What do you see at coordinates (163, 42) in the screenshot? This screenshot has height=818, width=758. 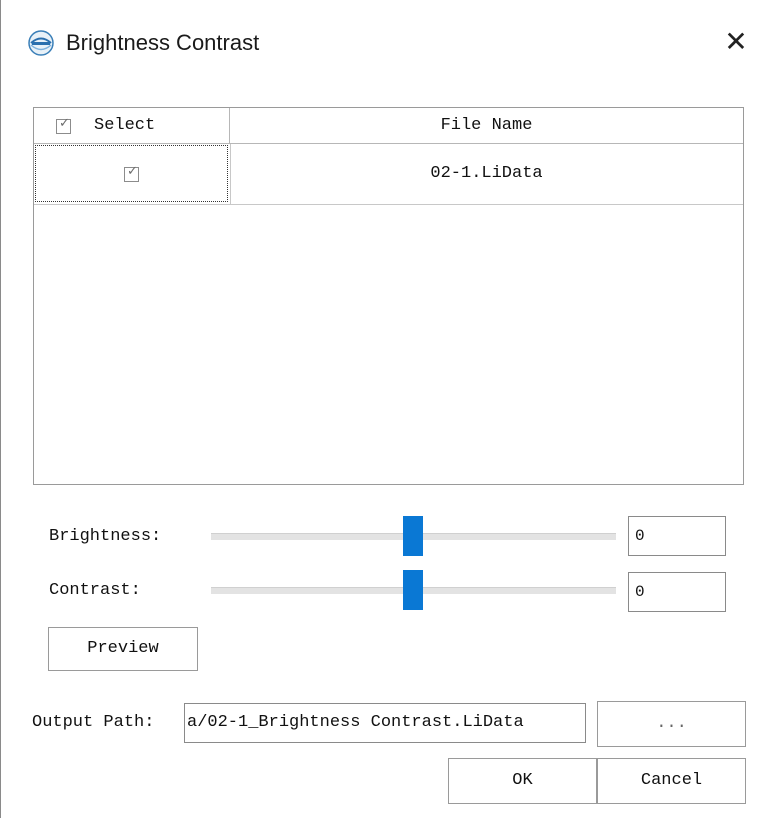 I see `dialog-title: Brightness Contrast` at bounding box center [163, 42].